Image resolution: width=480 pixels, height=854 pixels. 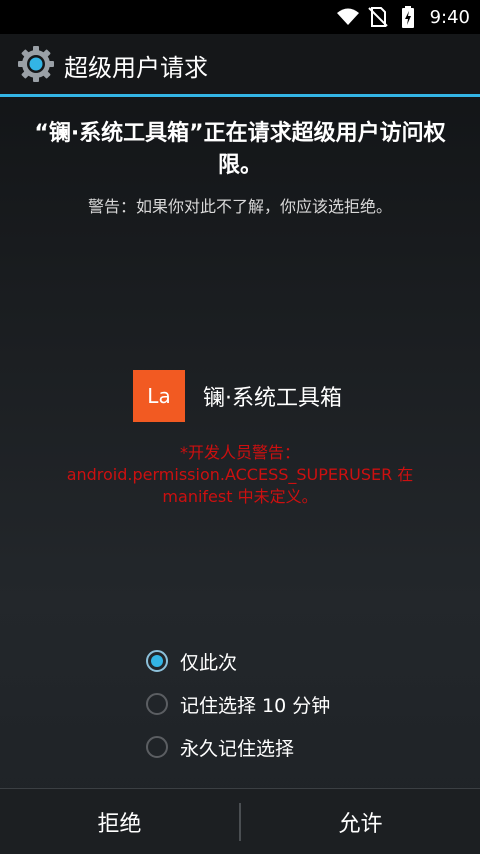 What do you see at coordinates (377, 17) in the screenshot?
I see `no-sim-icon` at bounding box center [377, 17].